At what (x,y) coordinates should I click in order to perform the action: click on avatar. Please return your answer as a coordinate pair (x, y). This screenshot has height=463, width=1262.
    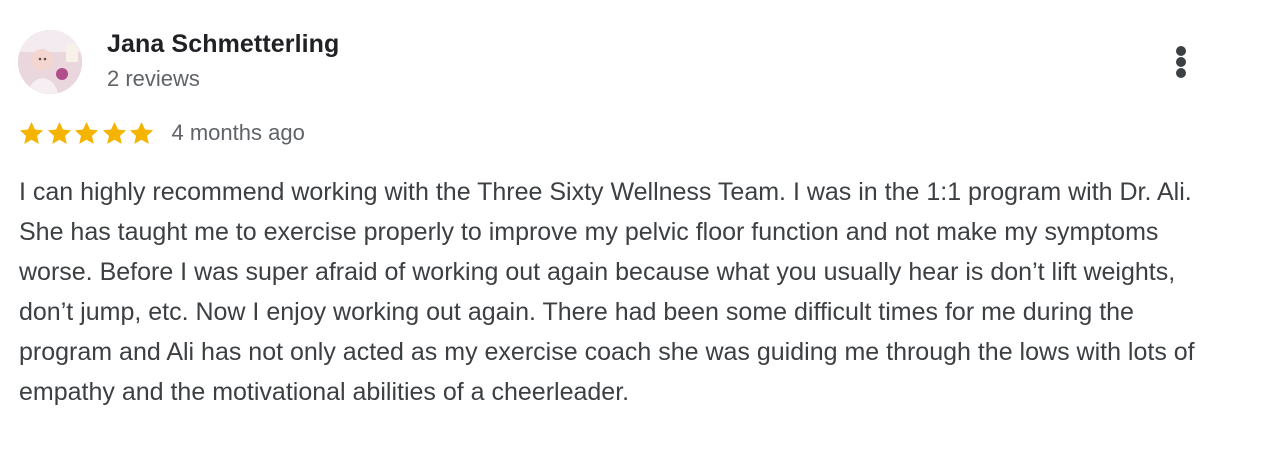
    Looking at the image, I should click on (50, 62).